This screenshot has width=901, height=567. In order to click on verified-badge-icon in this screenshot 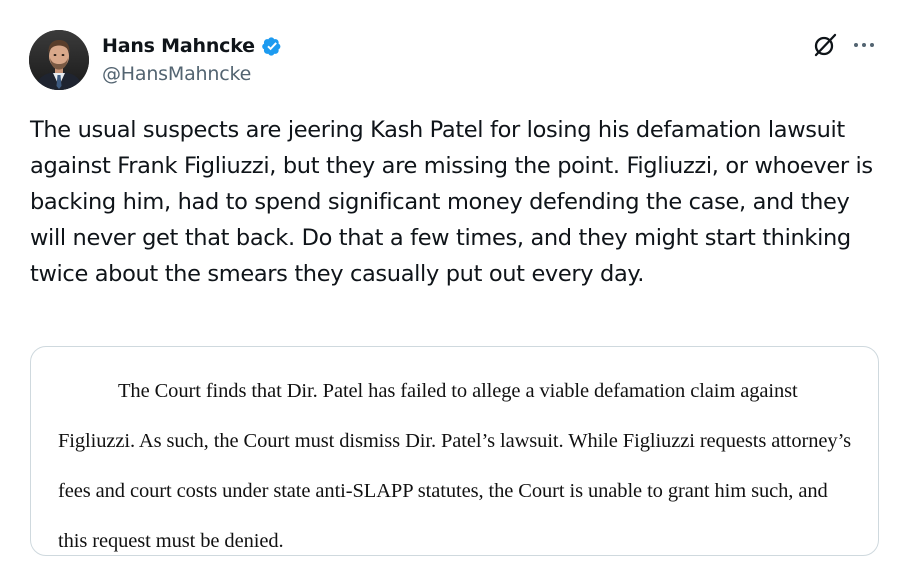, I will do `click(272, 46)`.